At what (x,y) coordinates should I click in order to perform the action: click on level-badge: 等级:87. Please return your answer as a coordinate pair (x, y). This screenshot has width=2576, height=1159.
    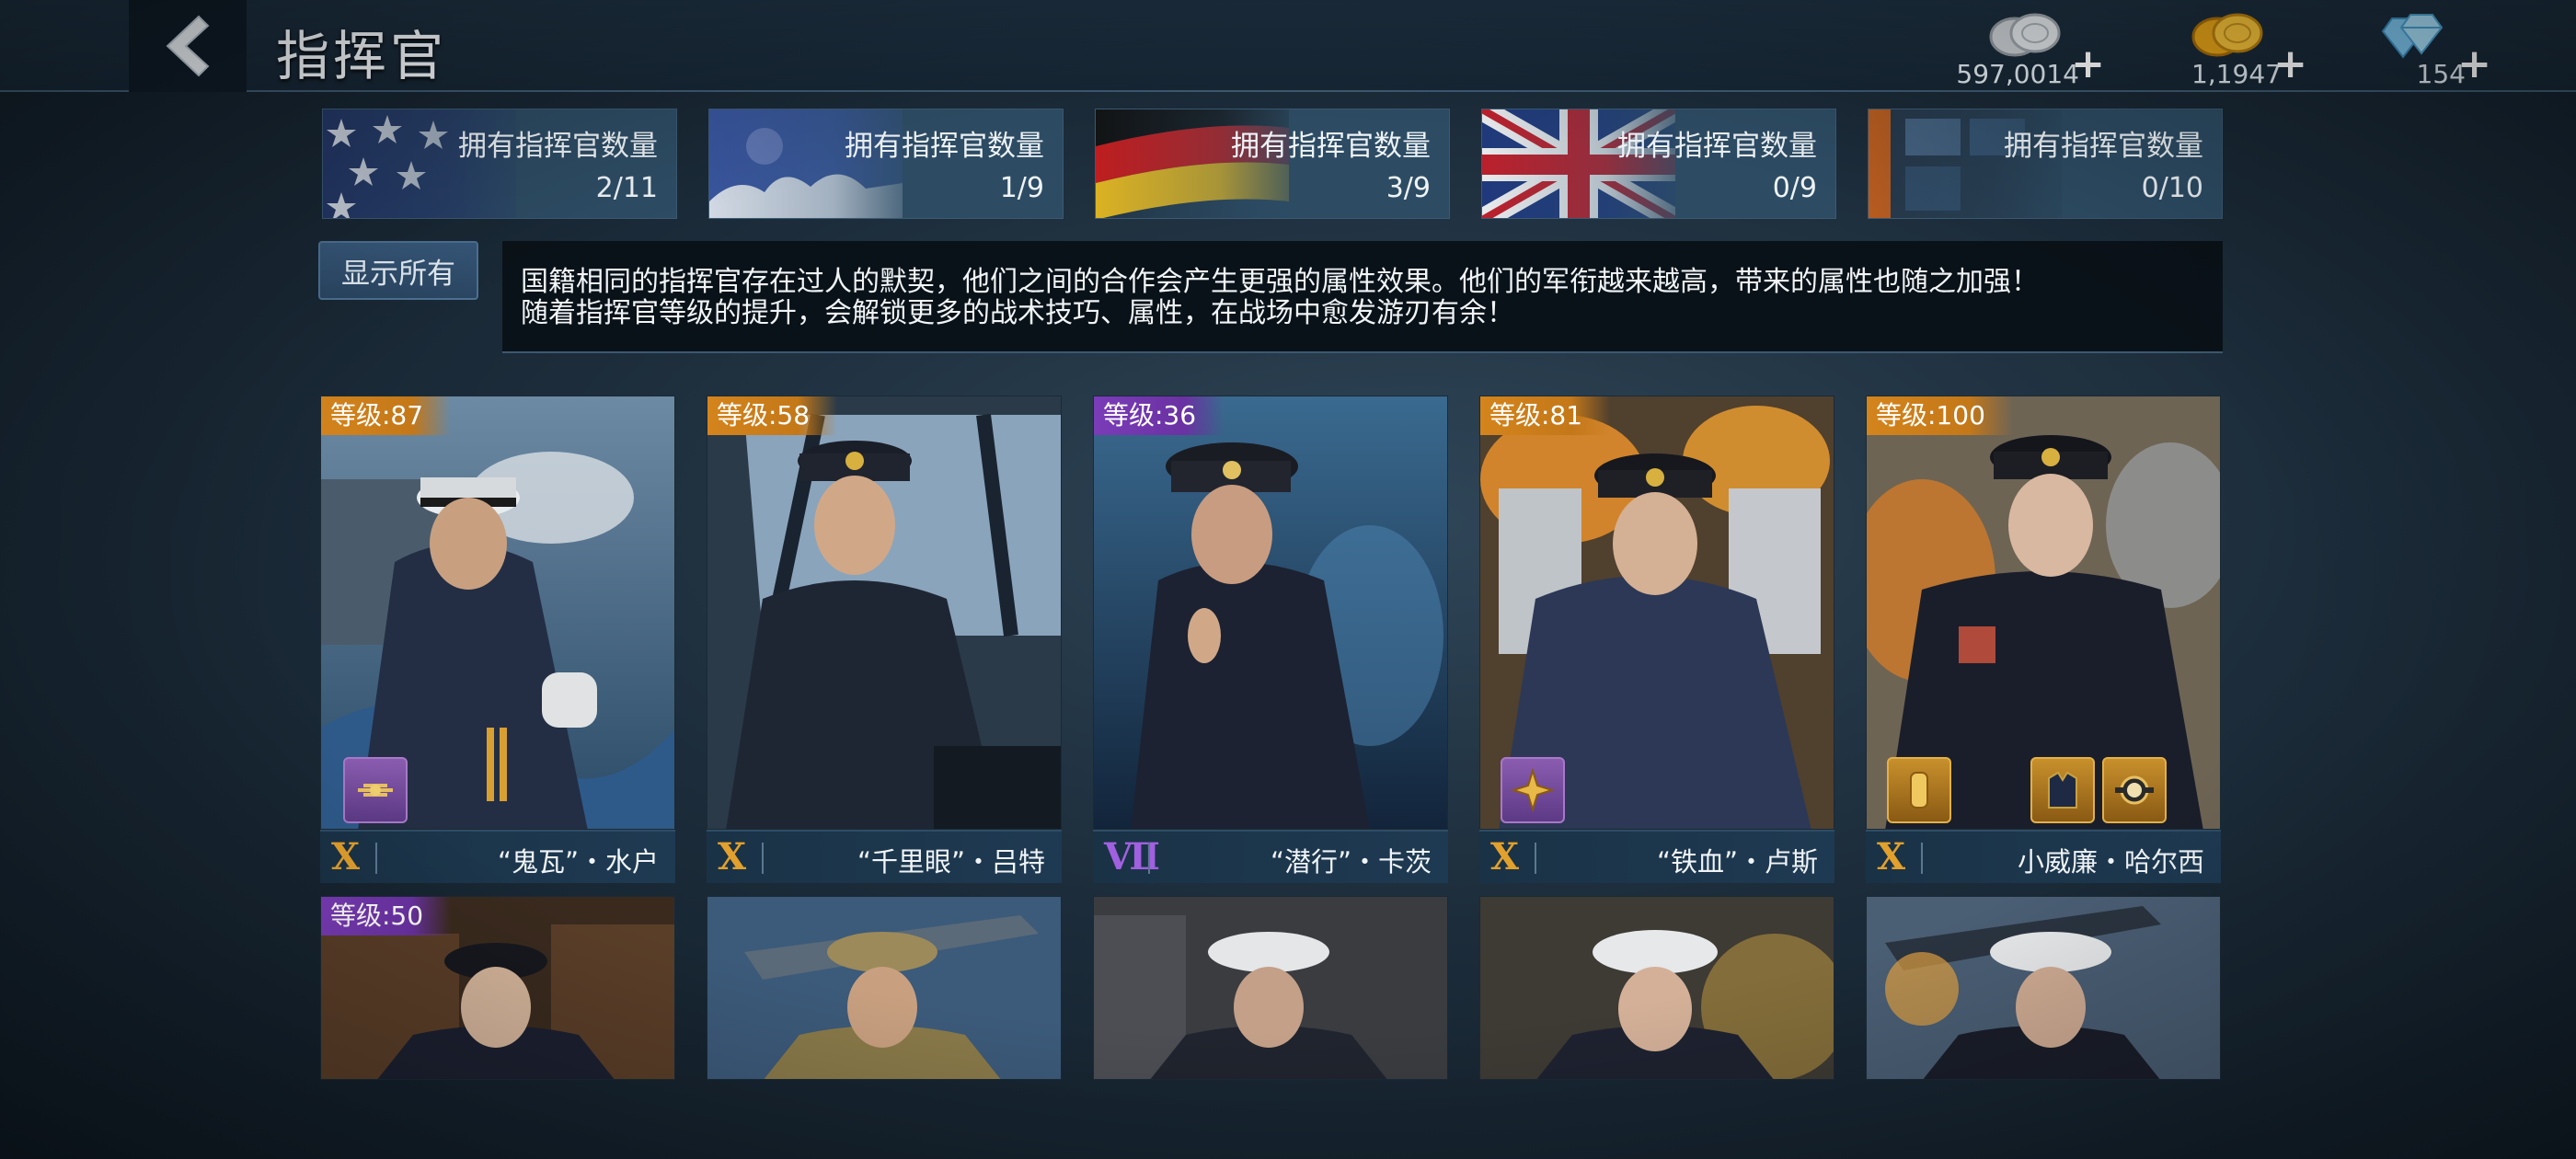
    Looking at the image, I should click on (386, 415).